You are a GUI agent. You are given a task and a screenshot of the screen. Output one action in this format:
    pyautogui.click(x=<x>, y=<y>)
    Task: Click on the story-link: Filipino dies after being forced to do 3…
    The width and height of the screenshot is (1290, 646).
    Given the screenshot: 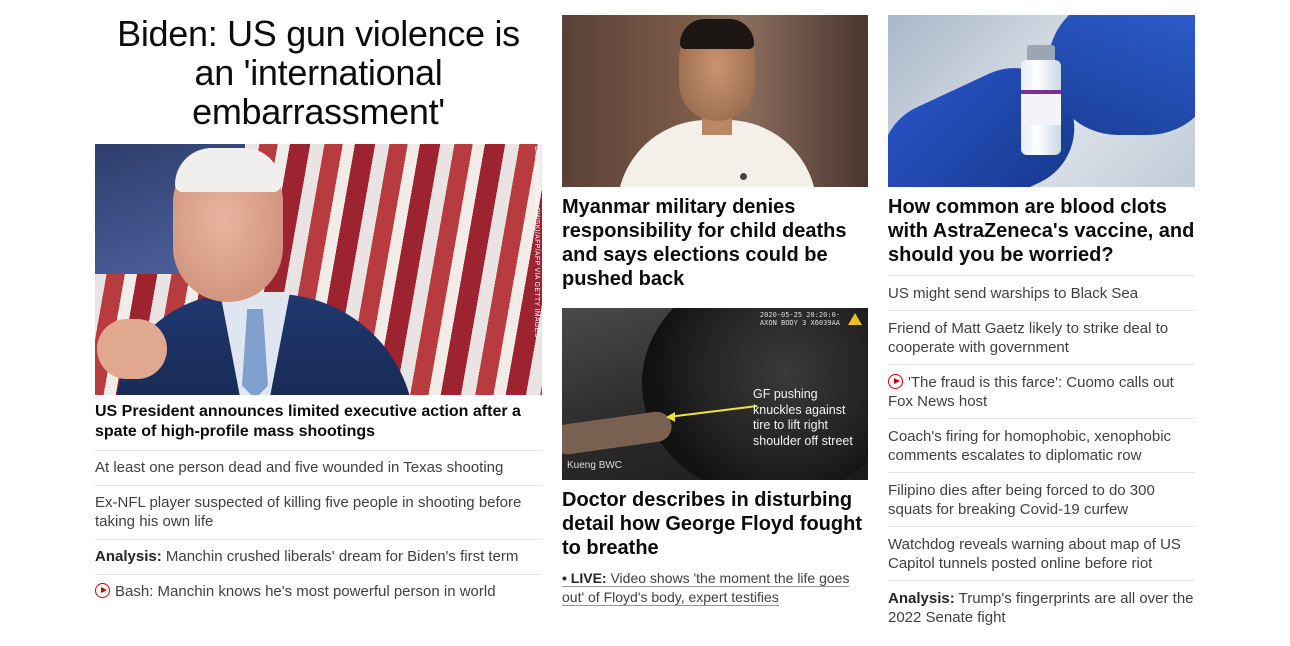 What is the action you would take?
    pyautogui.click(x=1041, y=499)
    